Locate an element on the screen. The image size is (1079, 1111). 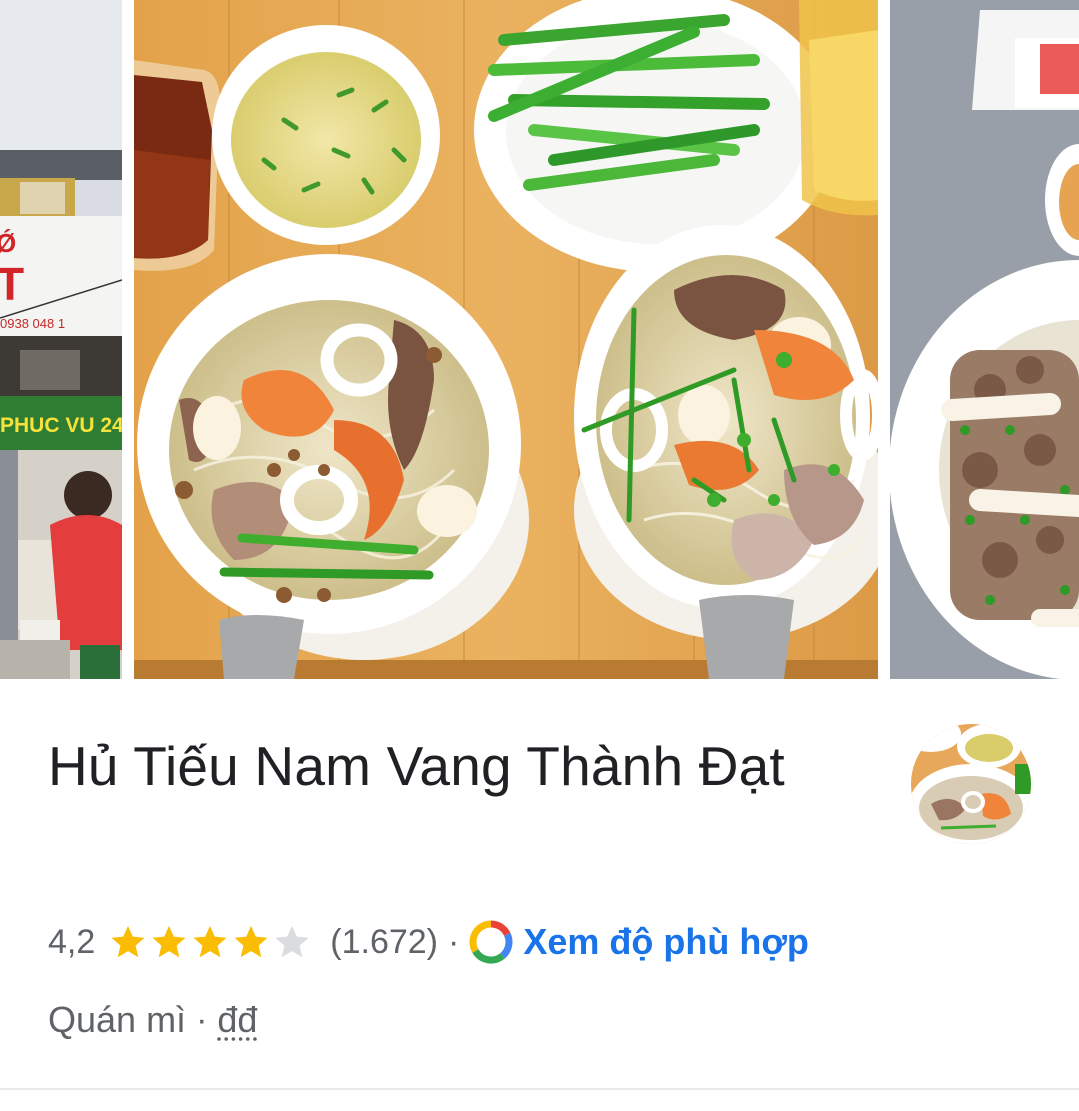
price-level: đđ is located at coordinates (237, 1020).